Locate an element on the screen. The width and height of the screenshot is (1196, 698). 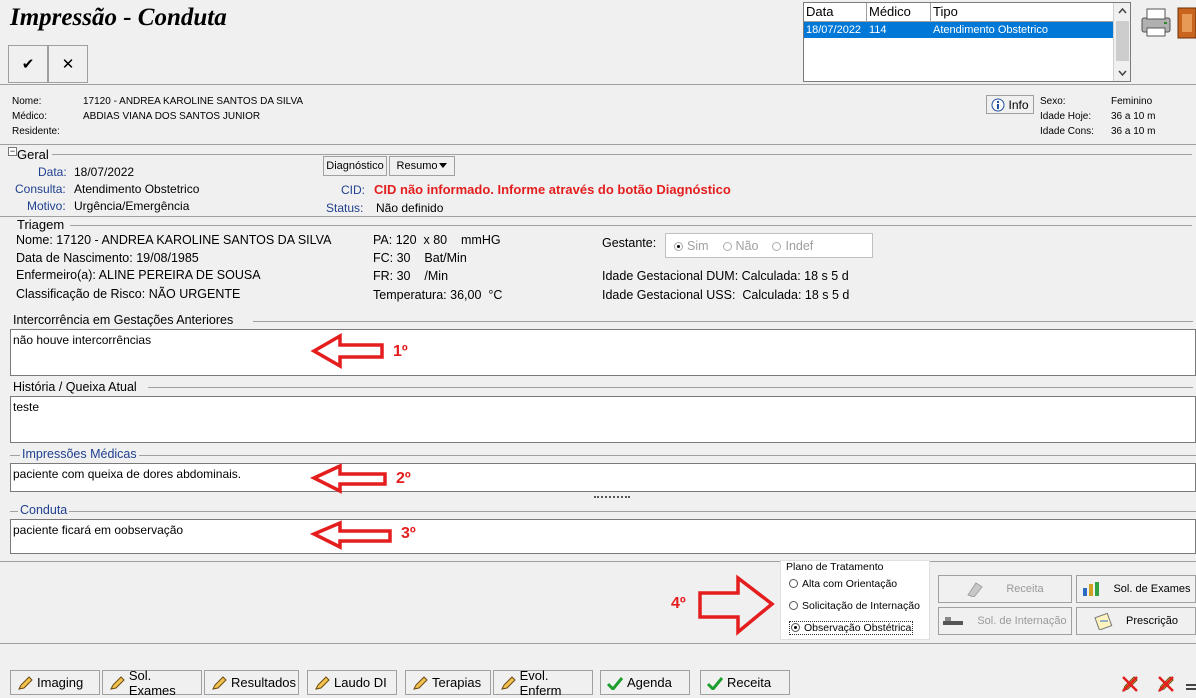
triagem-legend: Triagem is located at coordinates (41, 224).